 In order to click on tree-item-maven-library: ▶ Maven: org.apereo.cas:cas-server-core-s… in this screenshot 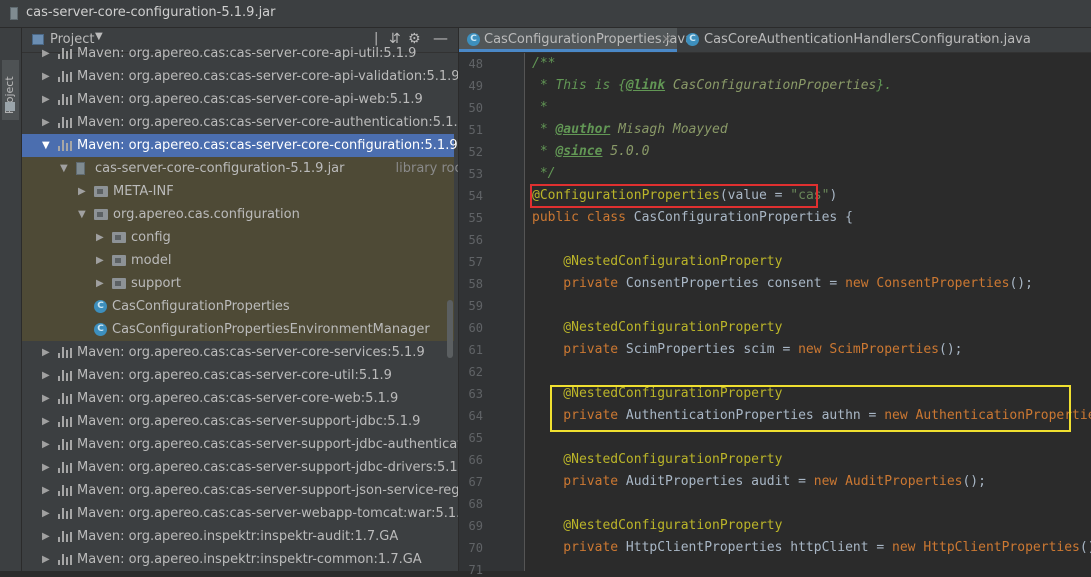, I will do `click(238, 352)`.